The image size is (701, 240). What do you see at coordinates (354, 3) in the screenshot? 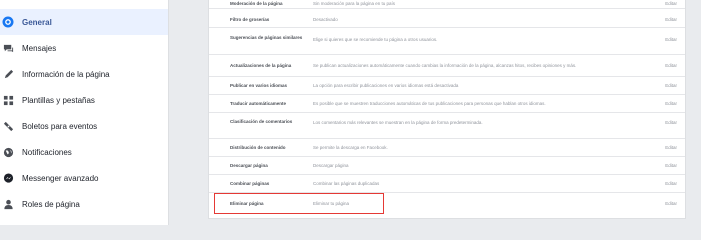
I see `setting-value: Sin moderación para la página en tu país` at bounding box center [354, 3].